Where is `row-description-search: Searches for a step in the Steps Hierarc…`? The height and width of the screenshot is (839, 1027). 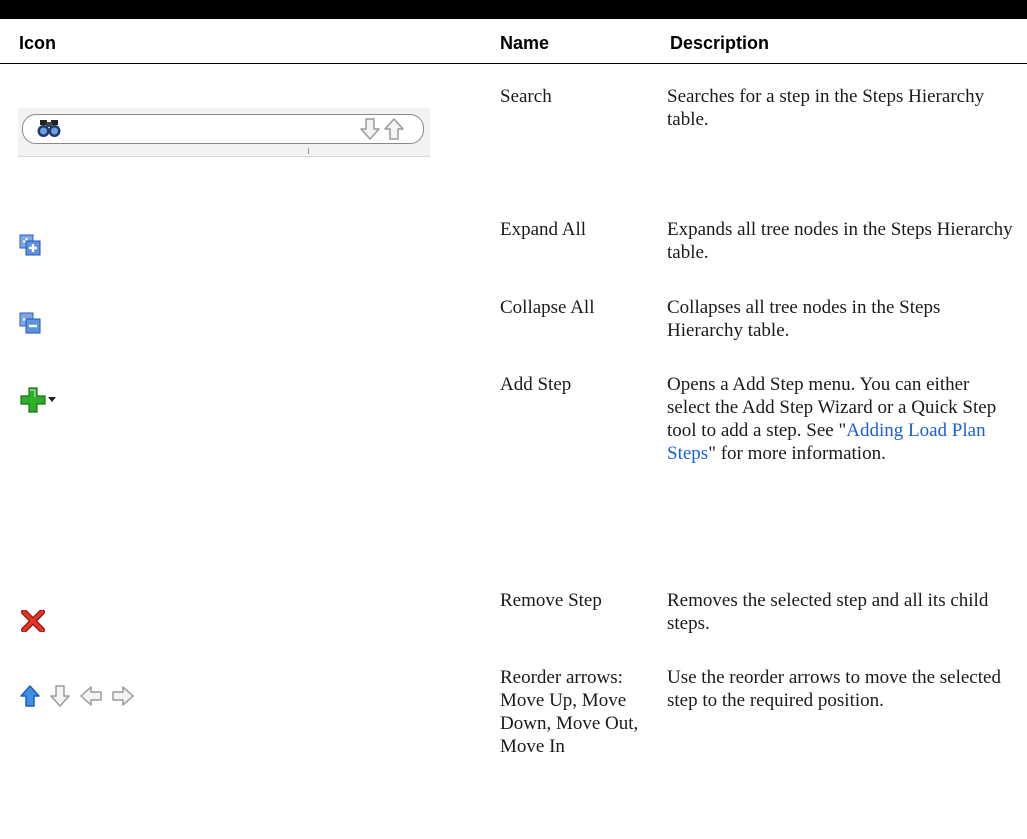
row-description-search: Searches for a step in the Steps Hierarc… is located at coordinates (826, 108).